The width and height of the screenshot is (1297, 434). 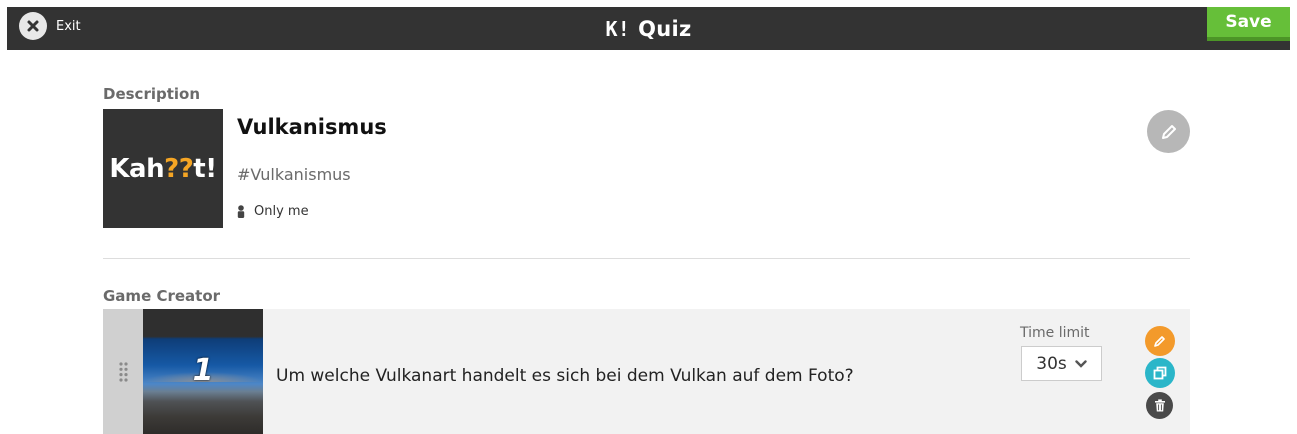 What do you see at coordinates (33, 26) in the screenshot?
I see `close-icon` at bounding box center [33, 26].